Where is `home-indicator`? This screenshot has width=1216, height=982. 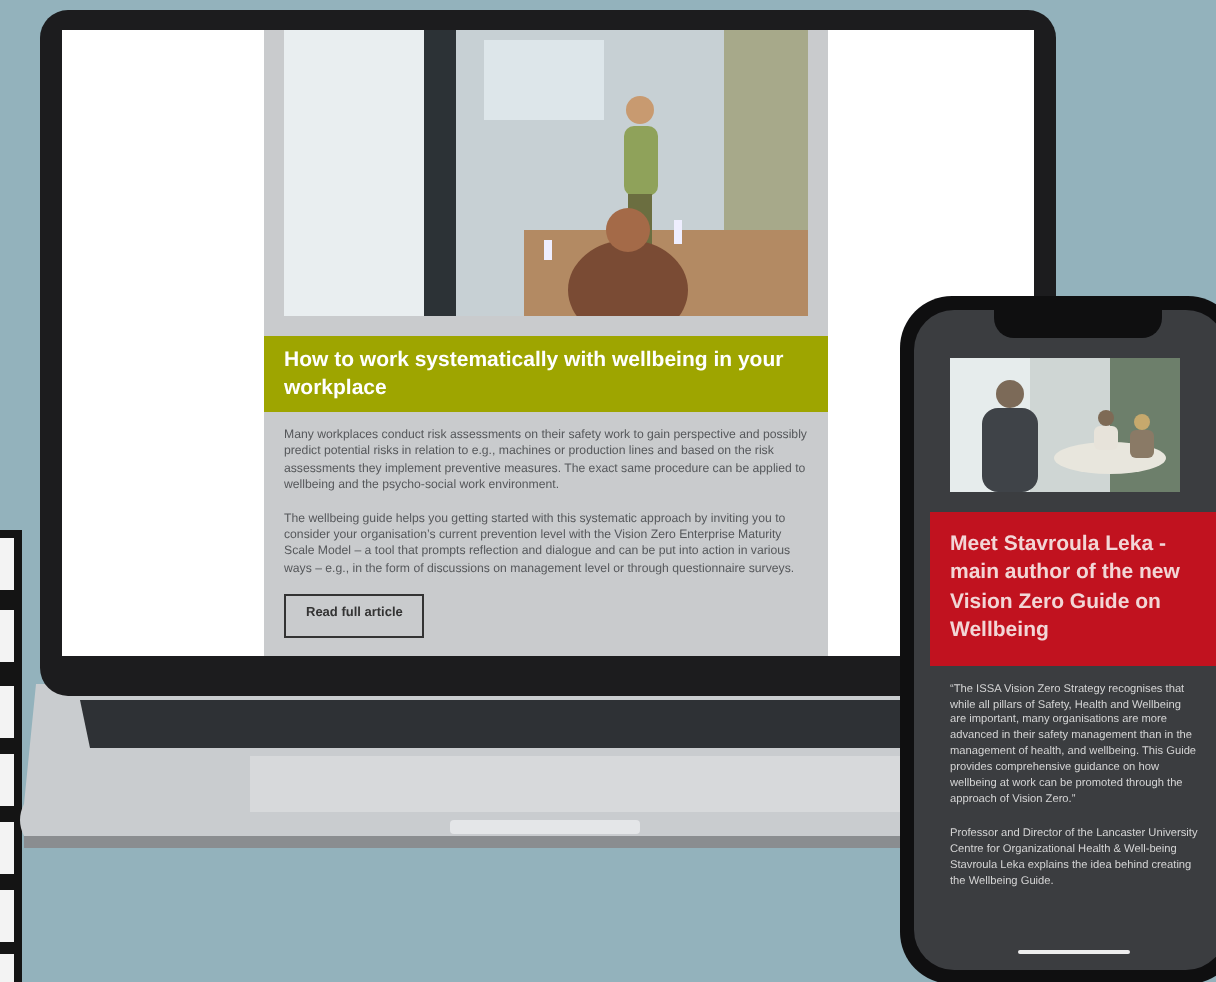
home-indicator is located at coordinates (1074, 952).